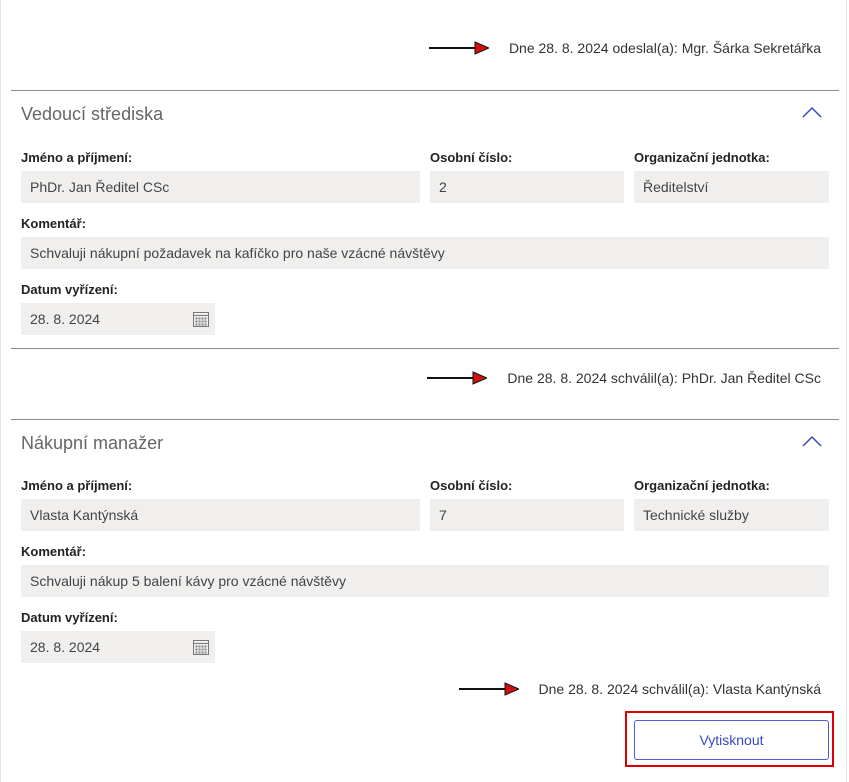 The width and height of the screenshot is (849, 782). Describe the element at coordinates (92, 443) in the screenshot. I see `section-title-nakupni: Nákupní manažer` at that location.